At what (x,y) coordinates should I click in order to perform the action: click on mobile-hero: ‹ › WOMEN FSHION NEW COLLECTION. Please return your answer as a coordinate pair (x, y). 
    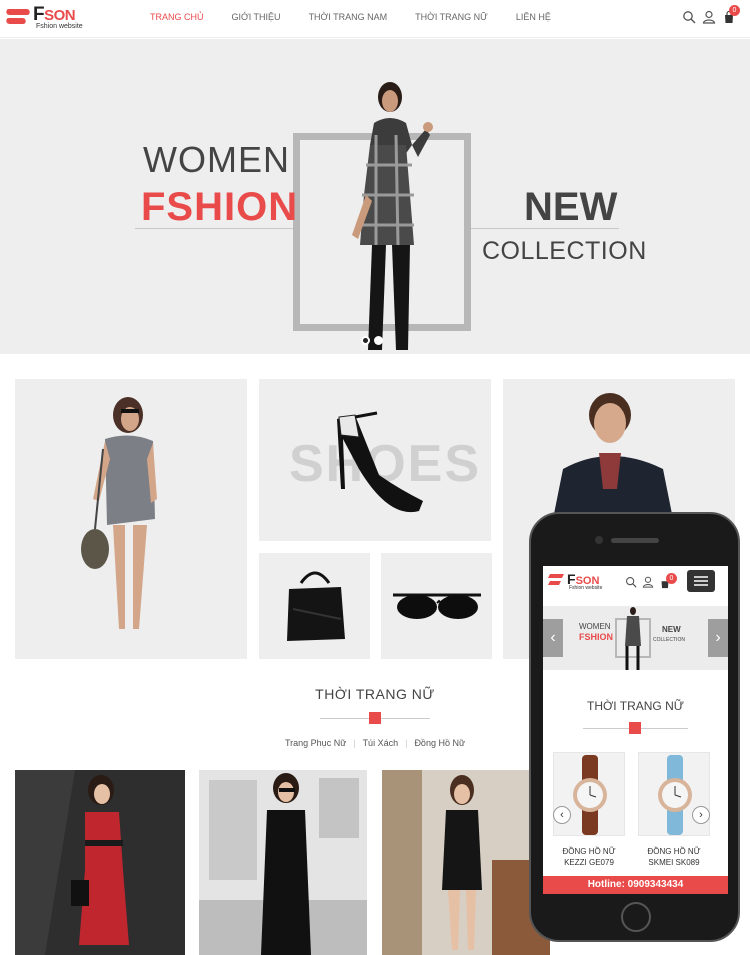
    Looking at the image, I should click on (635, 638).